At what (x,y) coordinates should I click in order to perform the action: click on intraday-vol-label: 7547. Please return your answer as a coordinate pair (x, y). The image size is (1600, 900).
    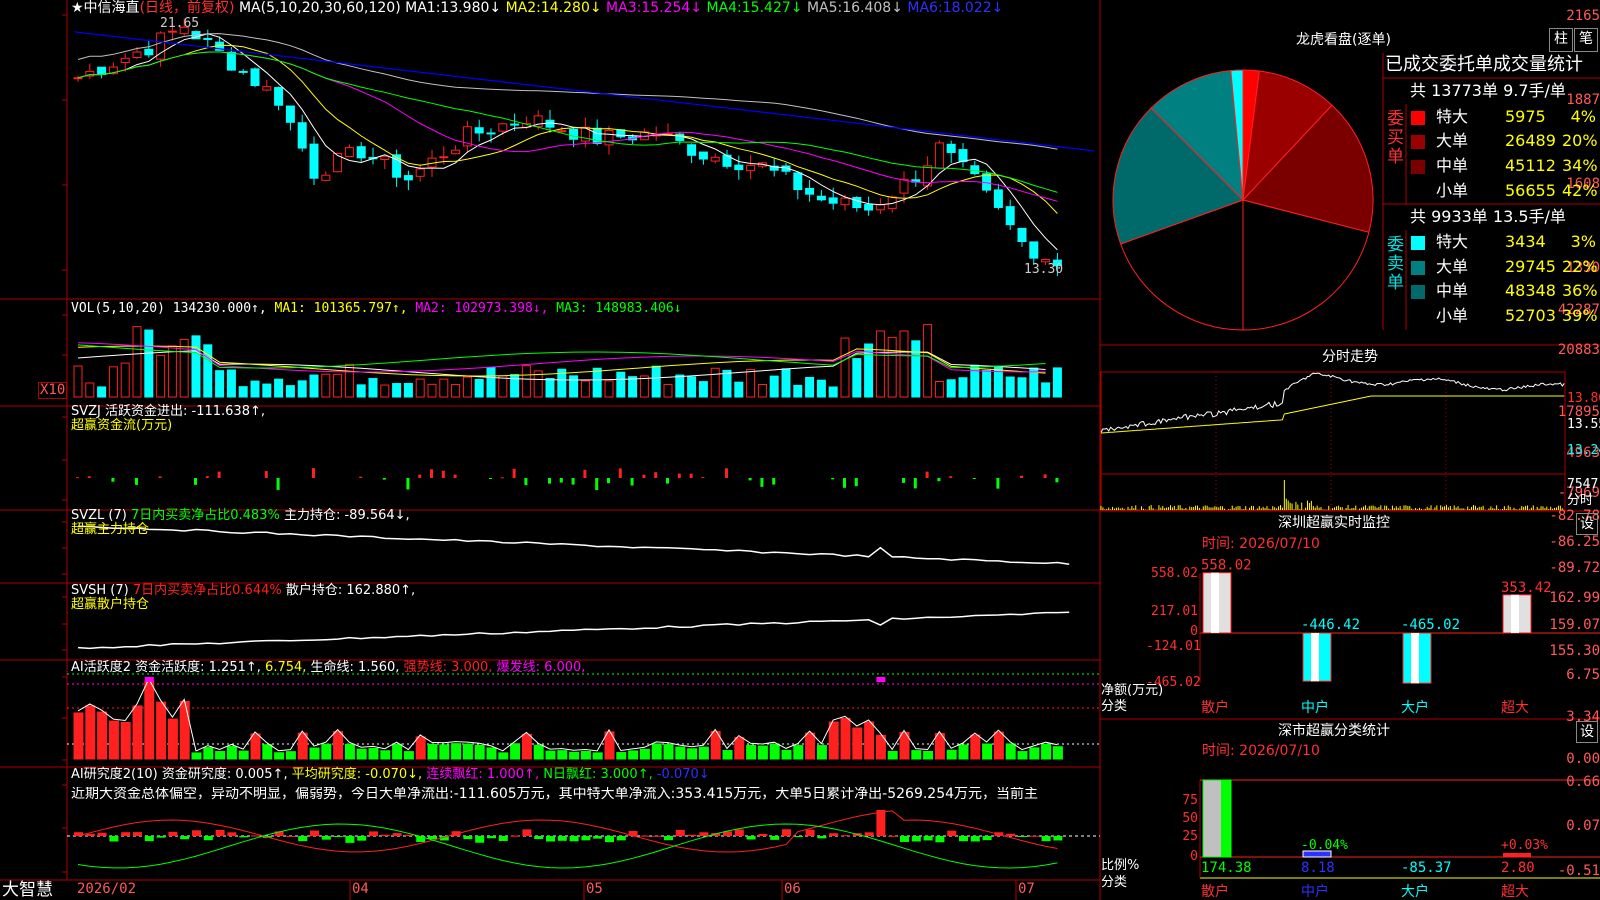
    Looking at the image, I should click on (1583, 484).